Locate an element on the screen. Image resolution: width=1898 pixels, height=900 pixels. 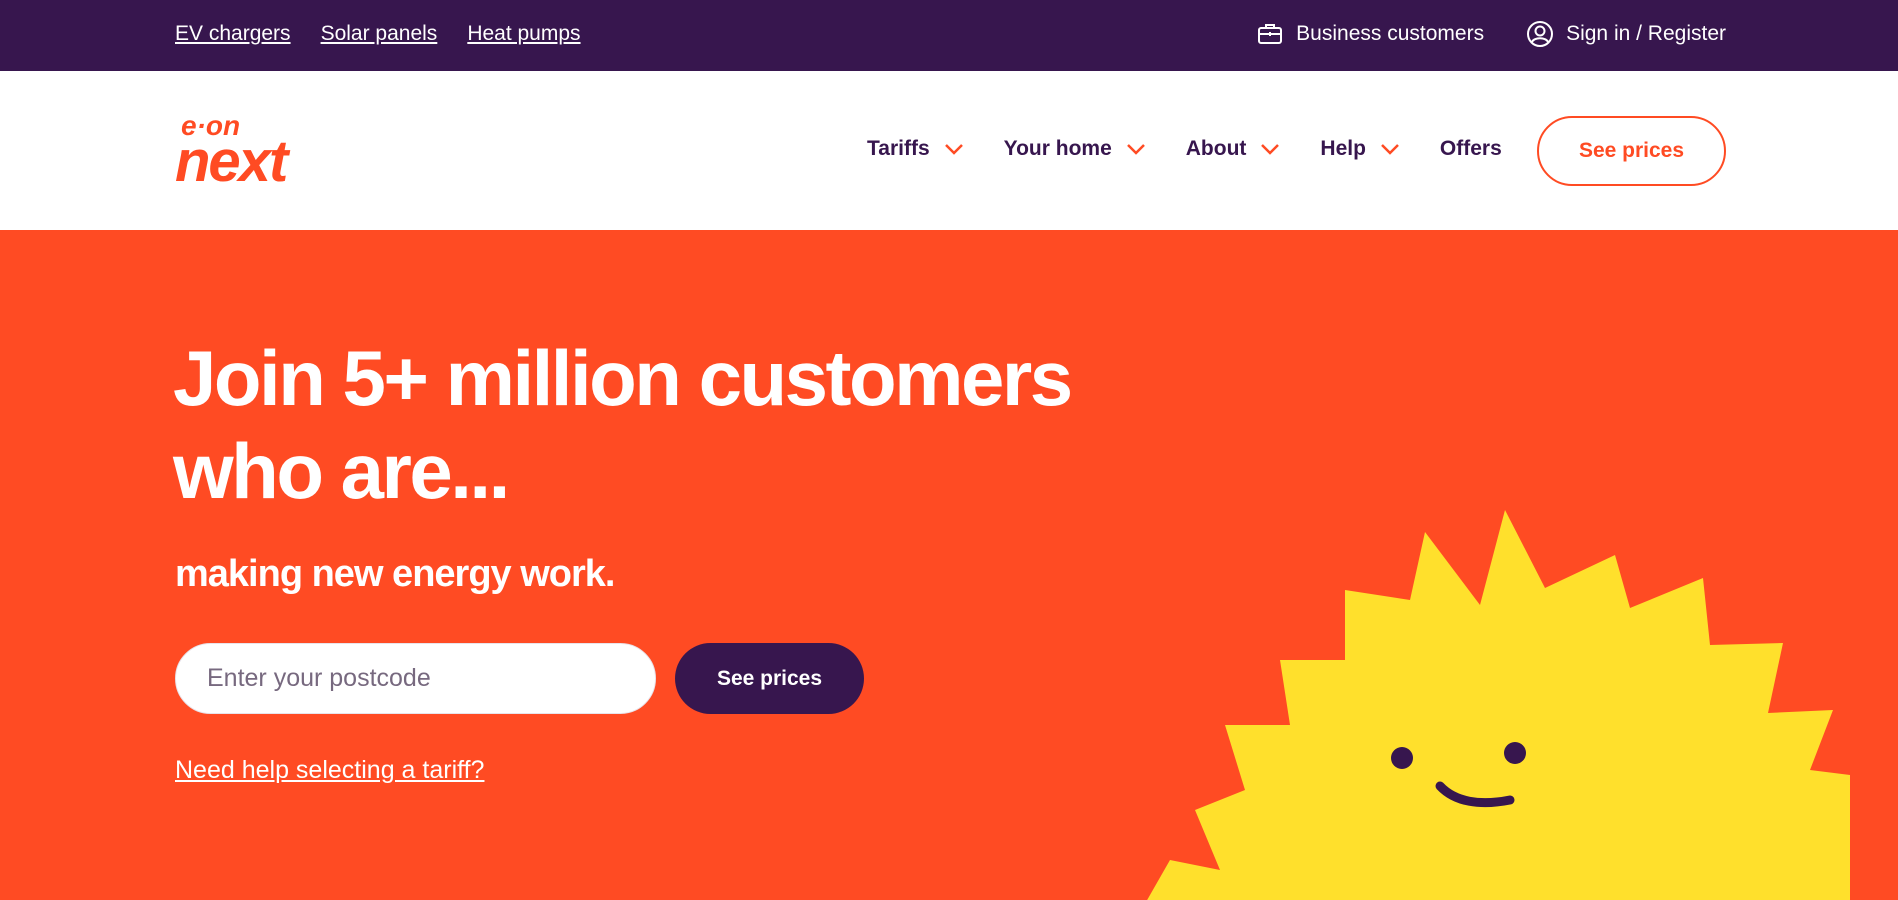
nav-about: About is located at coordinates (1233, 149).